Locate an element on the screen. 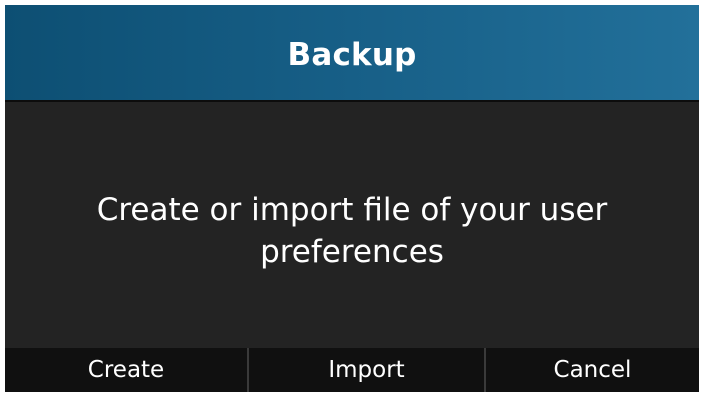 The height and width of the screenshot is (397, 704). cancel-button: Cancel is located at coordinates (592, 370).